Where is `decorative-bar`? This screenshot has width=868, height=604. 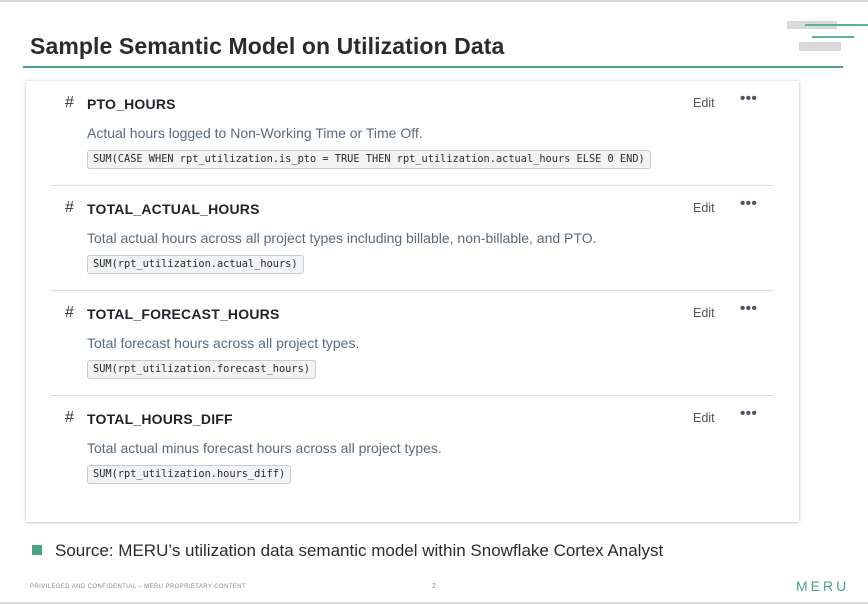
decorative-bar is located at coordinates (820, 46).